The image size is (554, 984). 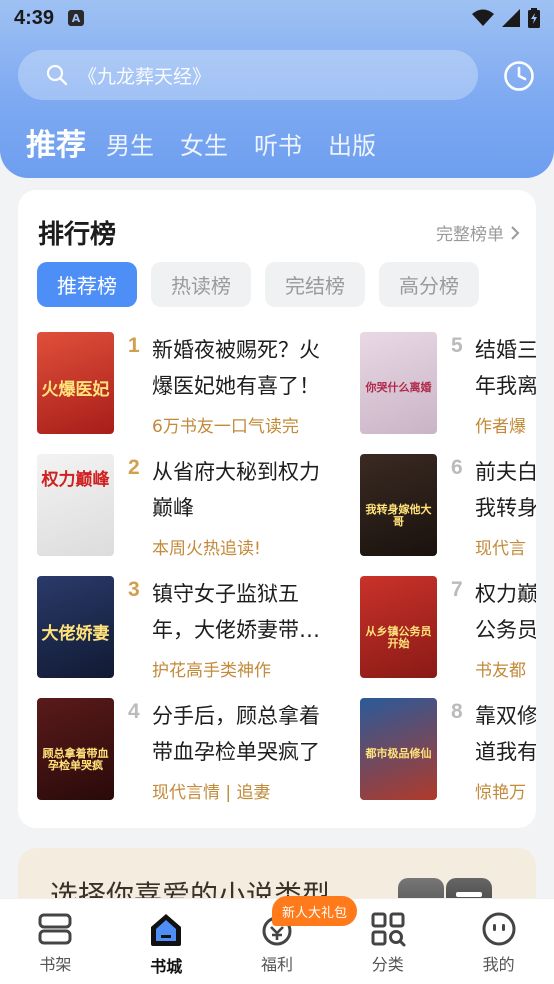 I want to click on book-info: 4 分手后，顾总拿着带血孕检单哭疯了现代言情 | 追妻, so click(x=232, y=750).